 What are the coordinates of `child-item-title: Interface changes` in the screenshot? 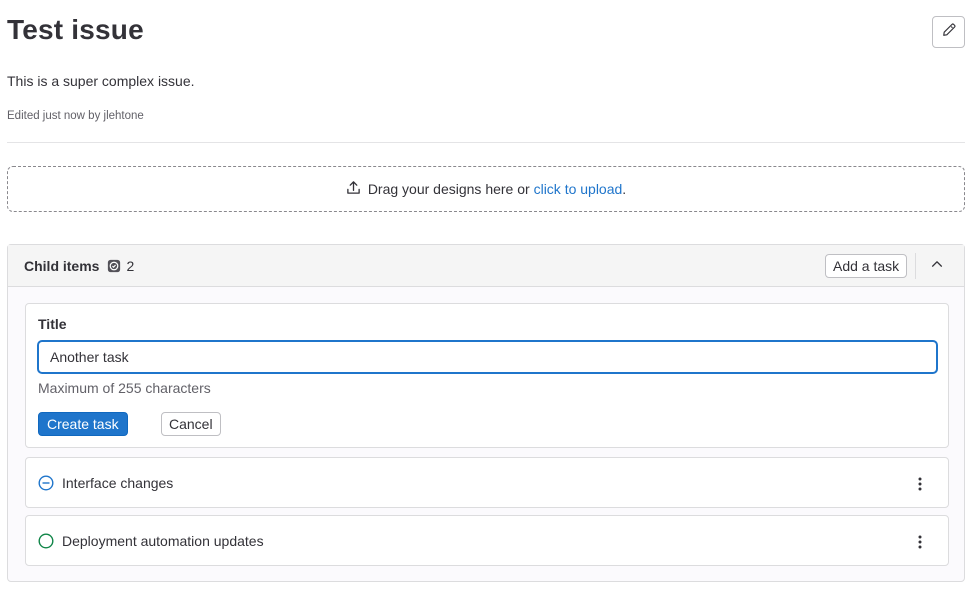 It's located at (117, 483).